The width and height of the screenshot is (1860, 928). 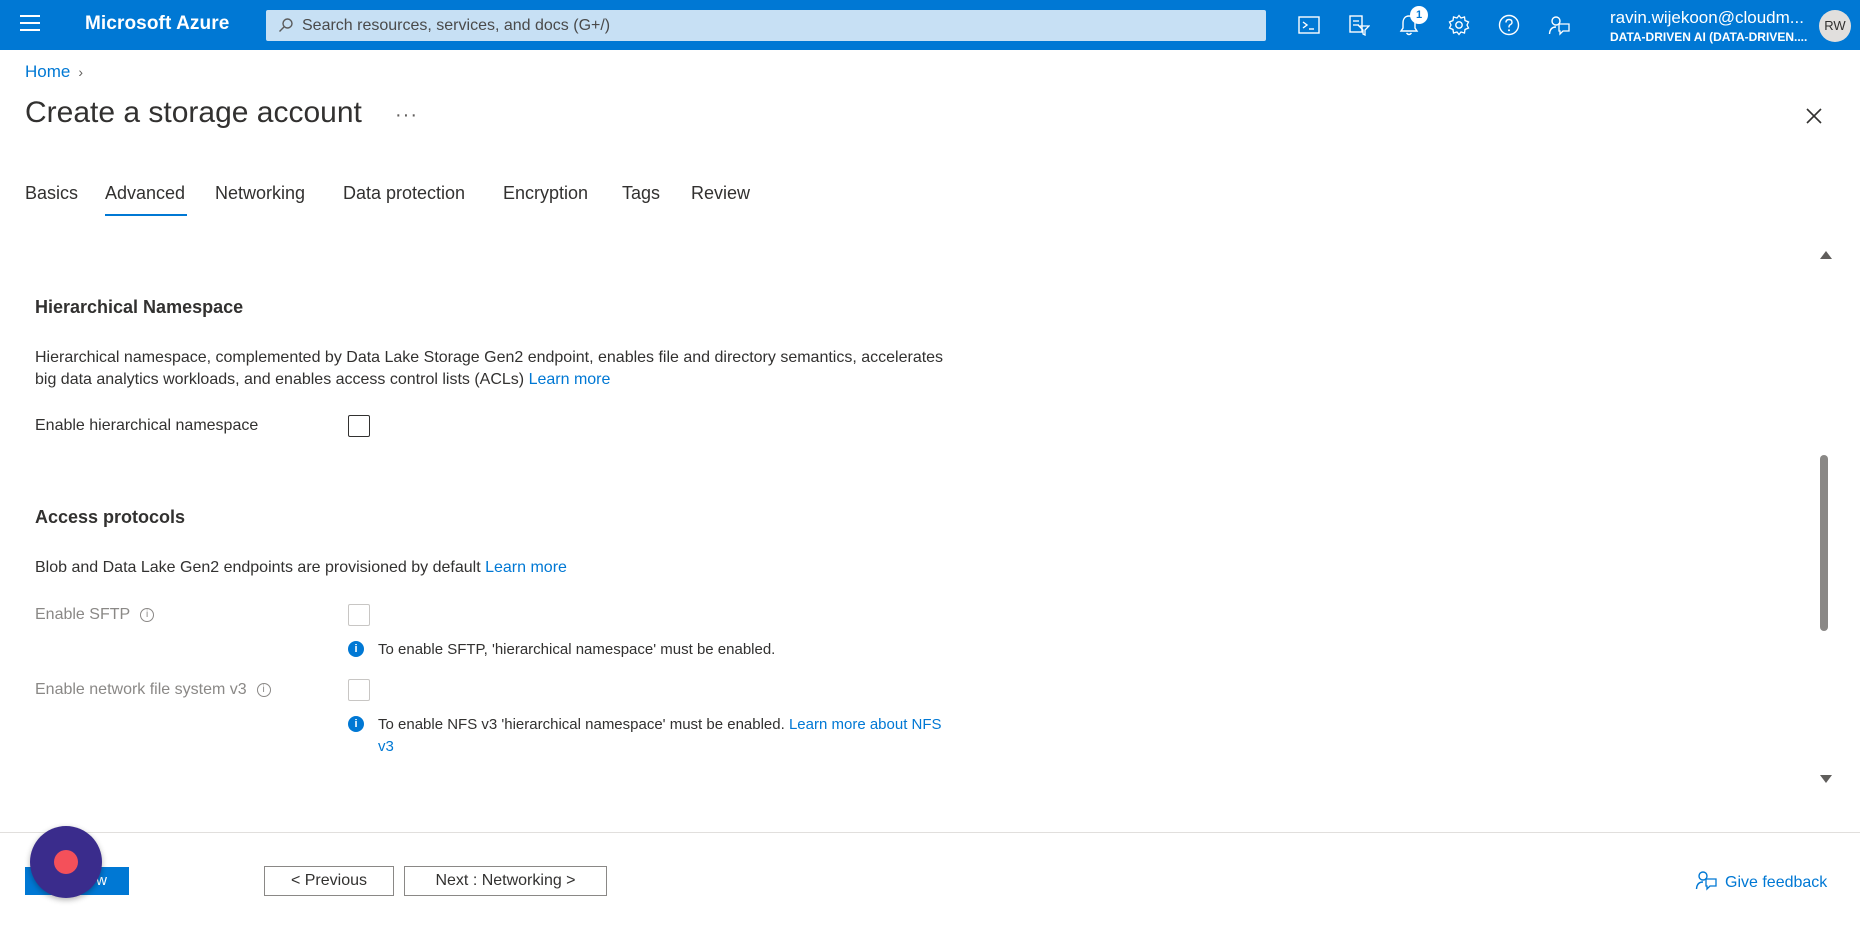 What do you see at coordinates (141, 689) in the screenshot?
I see `enable-nfs-v3-text: Enable network file system v3` at bounding box center [141, 689].